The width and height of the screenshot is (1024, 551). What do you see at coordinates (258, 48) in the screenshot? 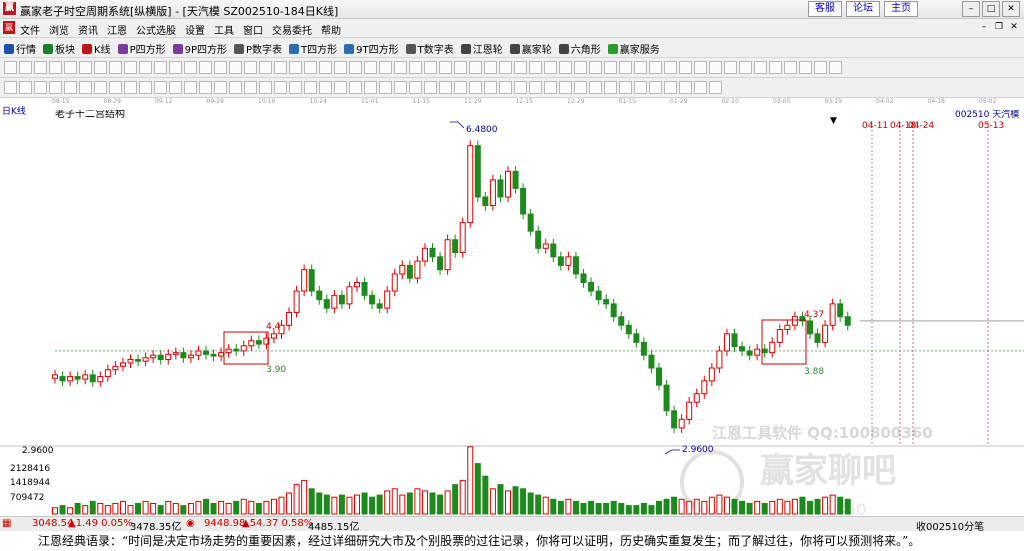
I see `toolbar-button: P数字表` at bounding box center [258, 48].